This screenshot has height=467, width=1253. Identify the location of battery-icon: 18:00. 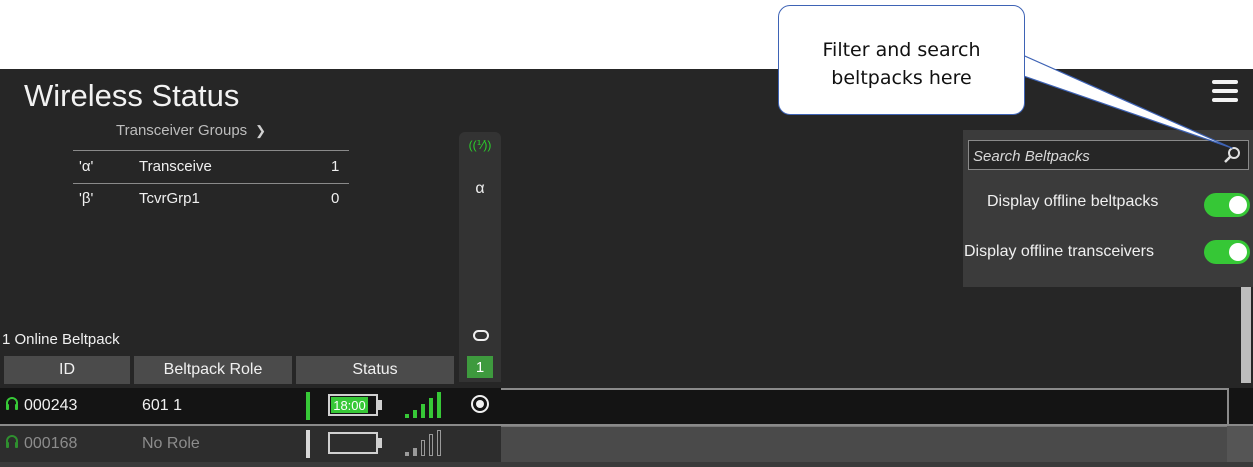
(353, 405).